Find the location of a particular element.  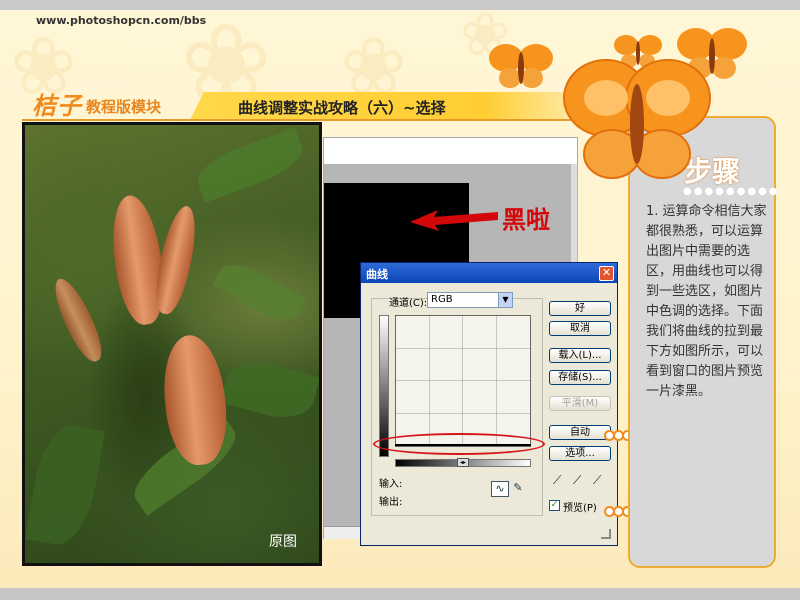

dialog-titlebar: 曲线 ✕ is located at coordinates (489, 273).